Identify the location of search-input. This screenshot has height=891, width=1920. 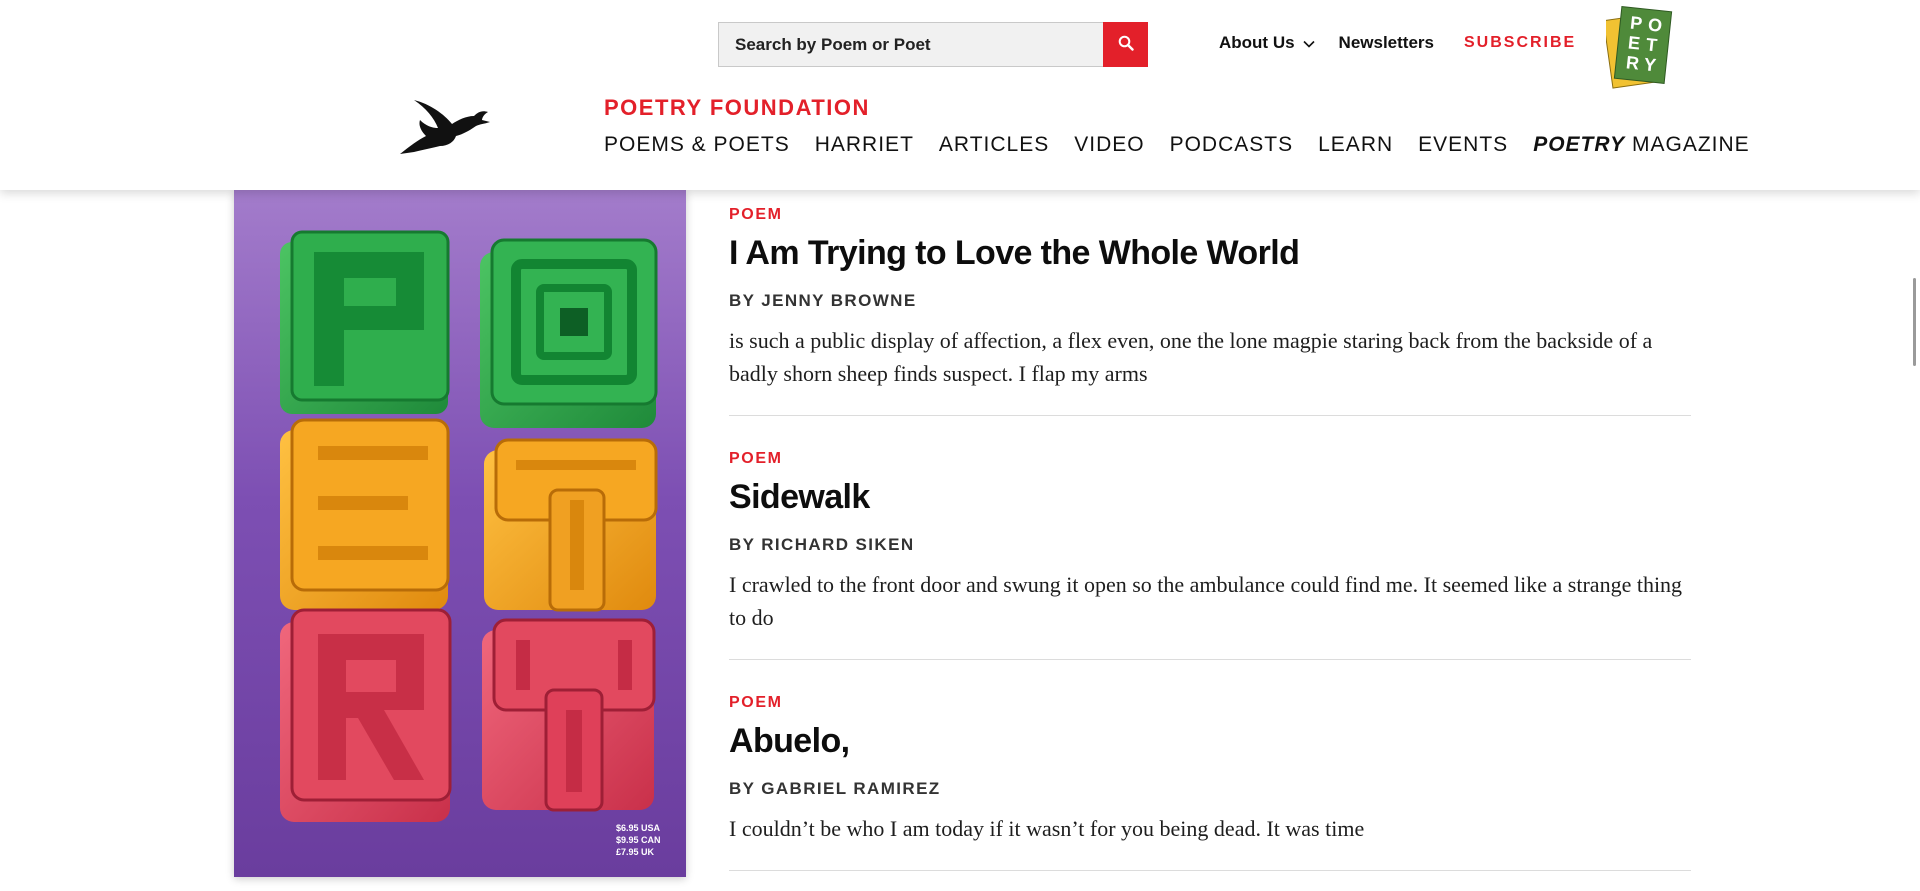
(910, 44).